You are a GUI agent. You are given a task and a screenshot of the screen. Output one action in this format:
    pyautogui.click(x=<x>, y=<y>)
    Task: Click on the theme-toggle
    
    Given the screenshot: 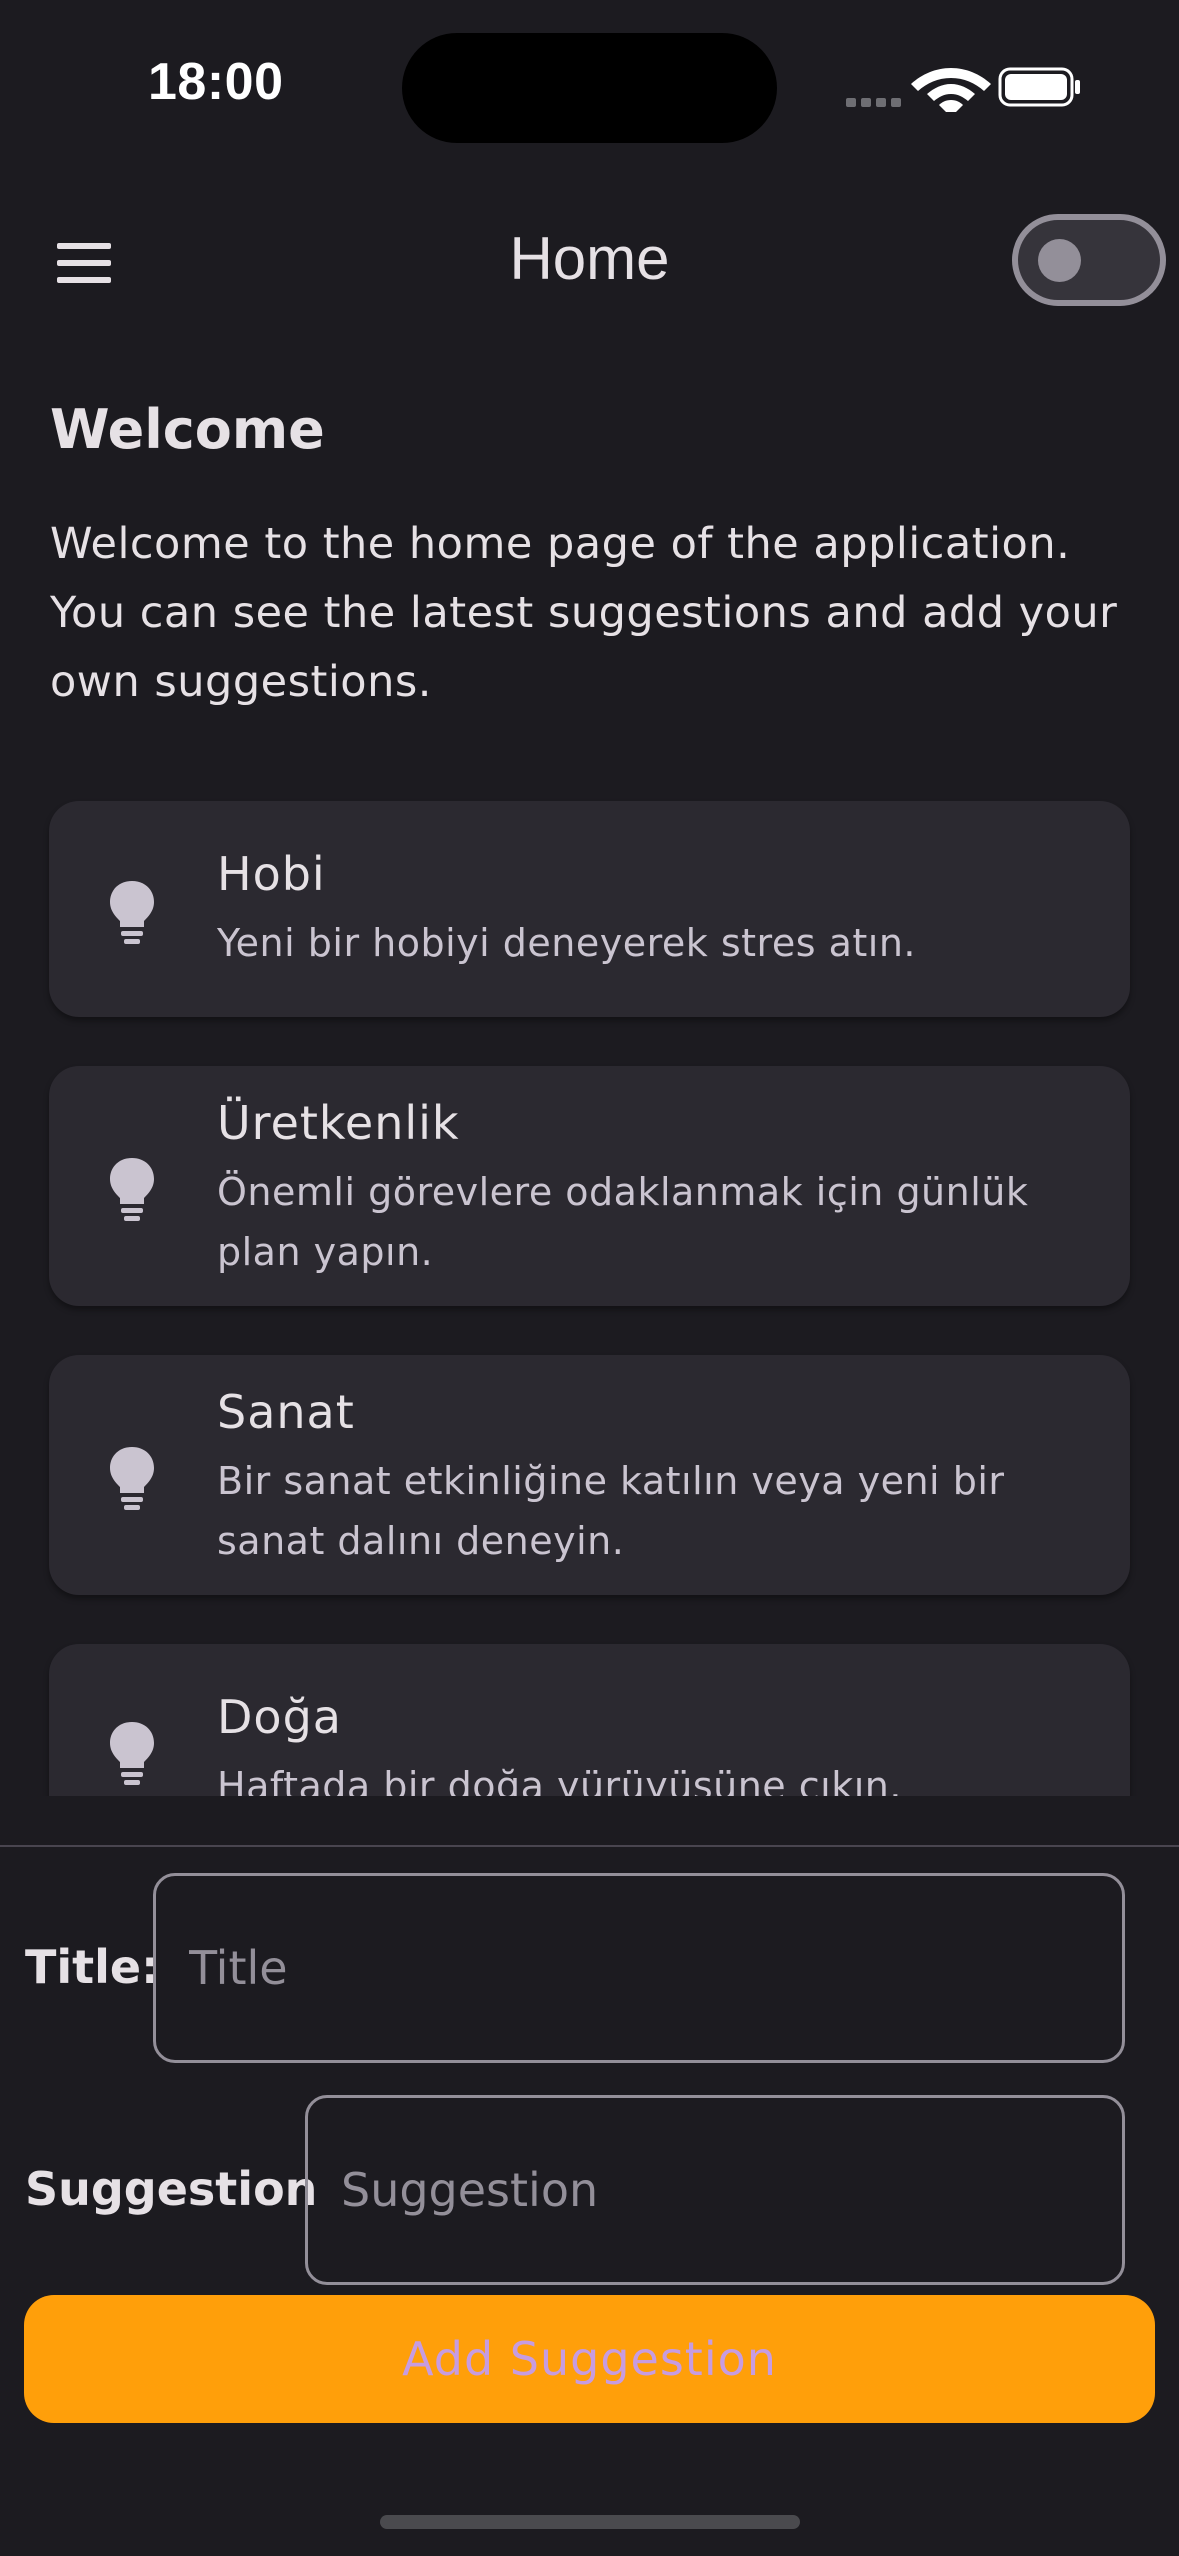 What is the action you would take?
    pyautogui.click(x=1089, y=260)
    